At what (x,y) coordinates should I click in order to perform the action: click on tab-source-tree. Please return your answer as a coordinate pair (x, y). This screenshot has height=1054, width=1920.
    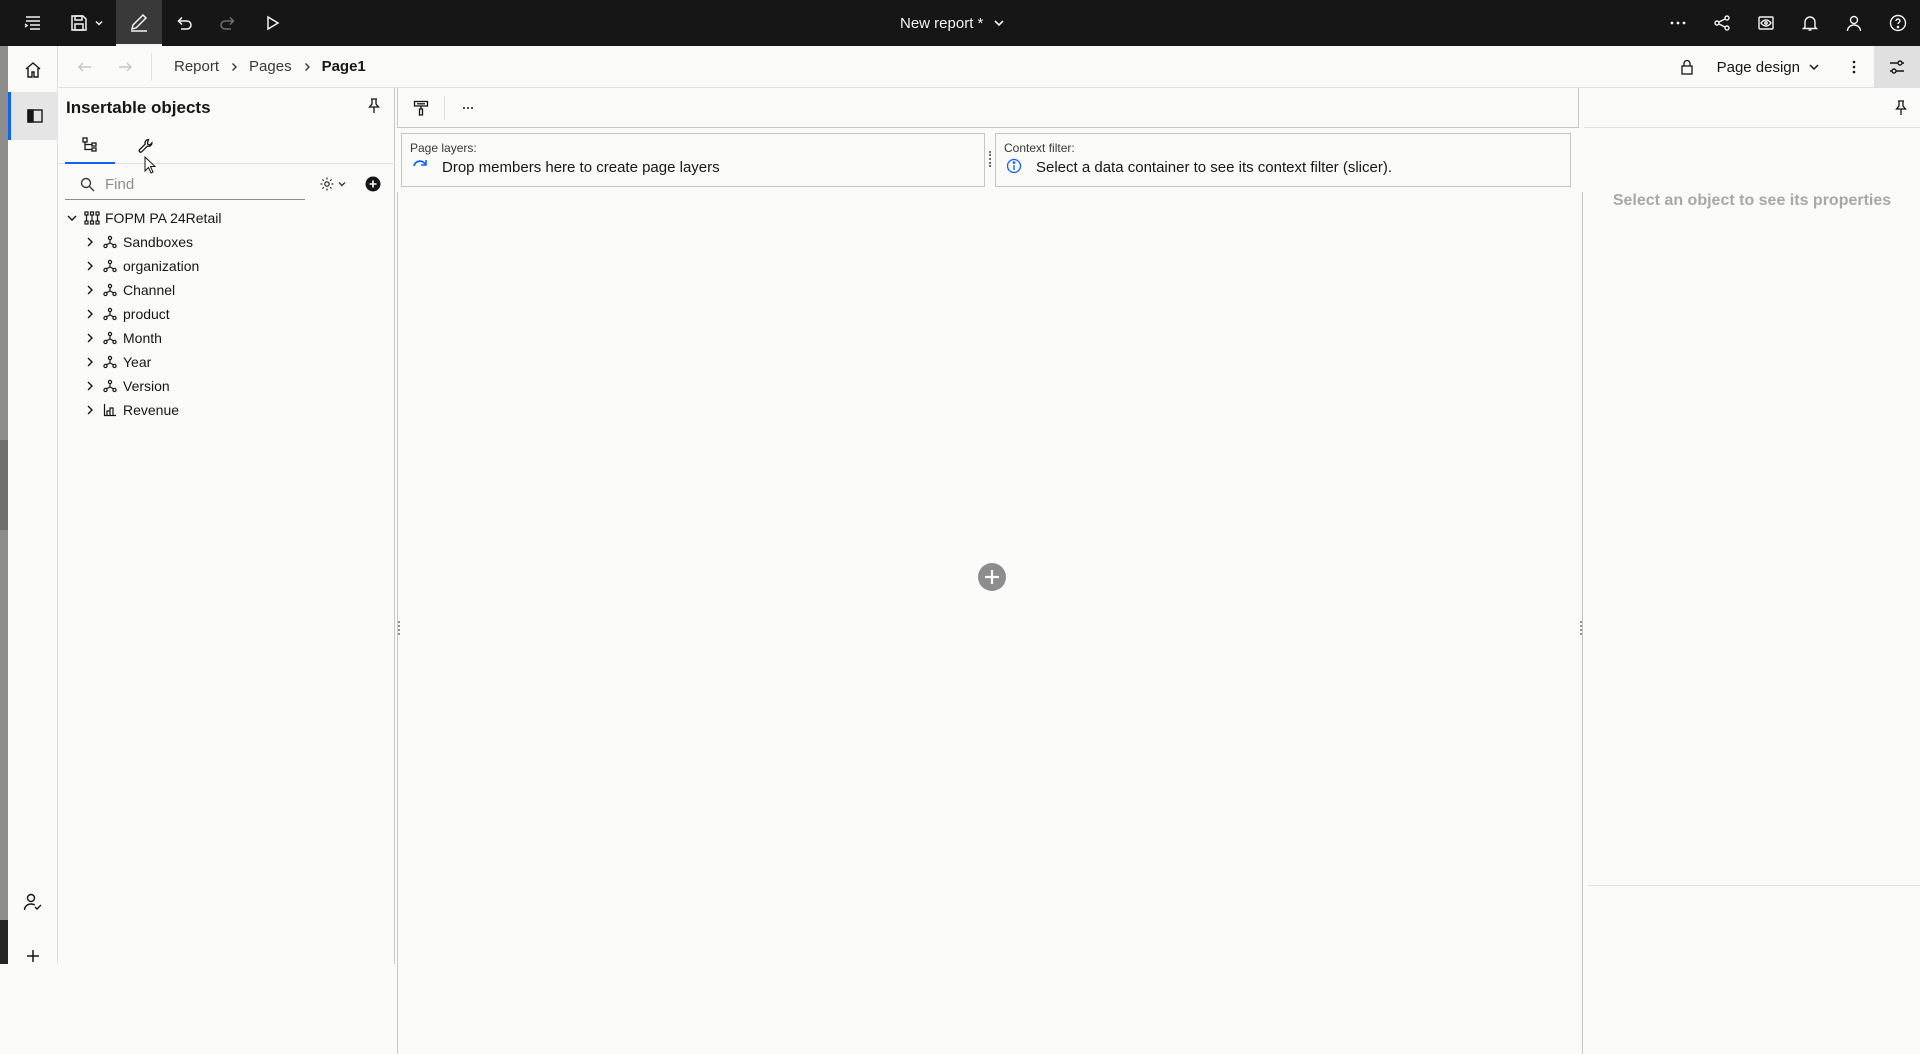
    Looking at the image, I should click on (90, 146).